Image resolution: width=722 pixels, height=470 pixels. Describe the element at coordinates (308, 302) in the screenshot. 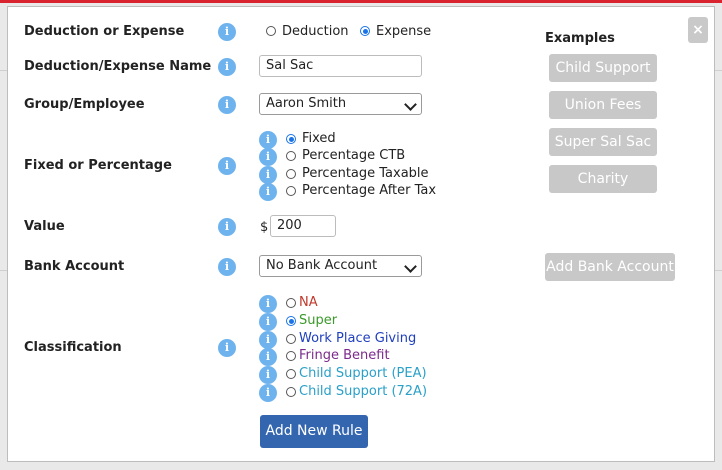

I see `classification-na-label: NA` at that location.